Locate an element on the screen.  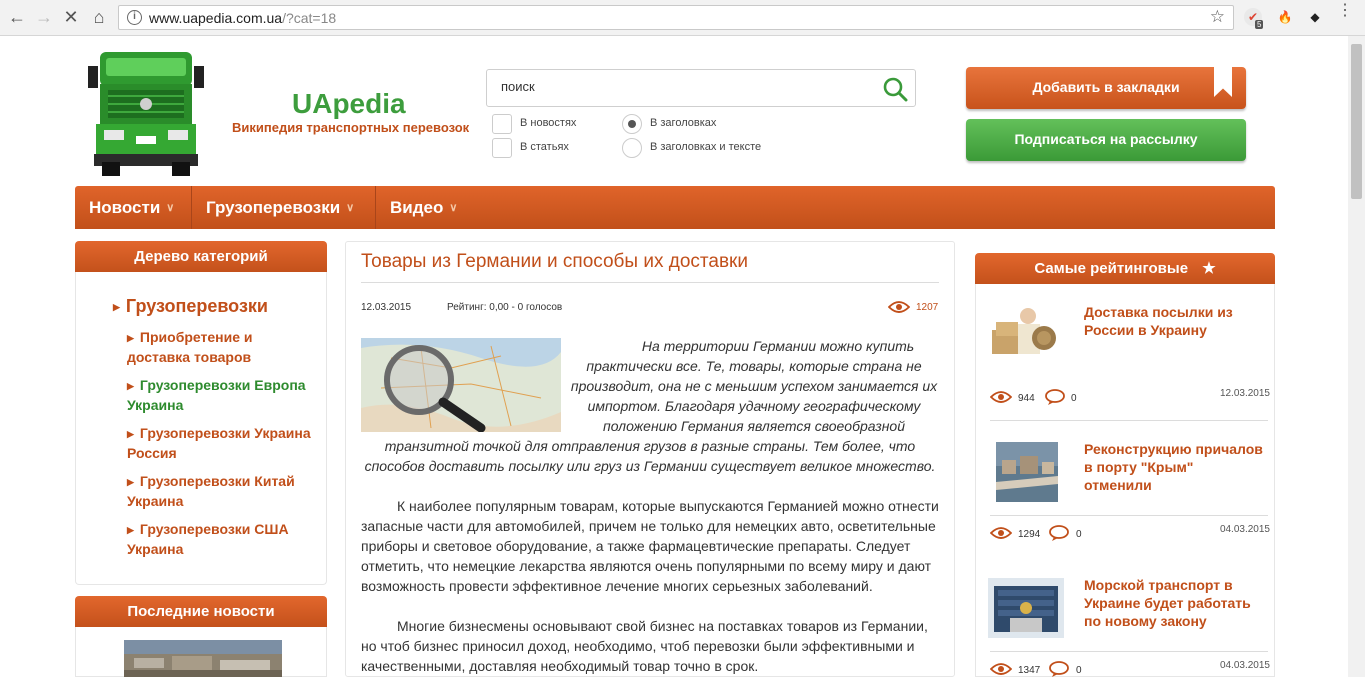
category-main-link: ▶ Грузоперевозки is located at coordinates (190, 306).